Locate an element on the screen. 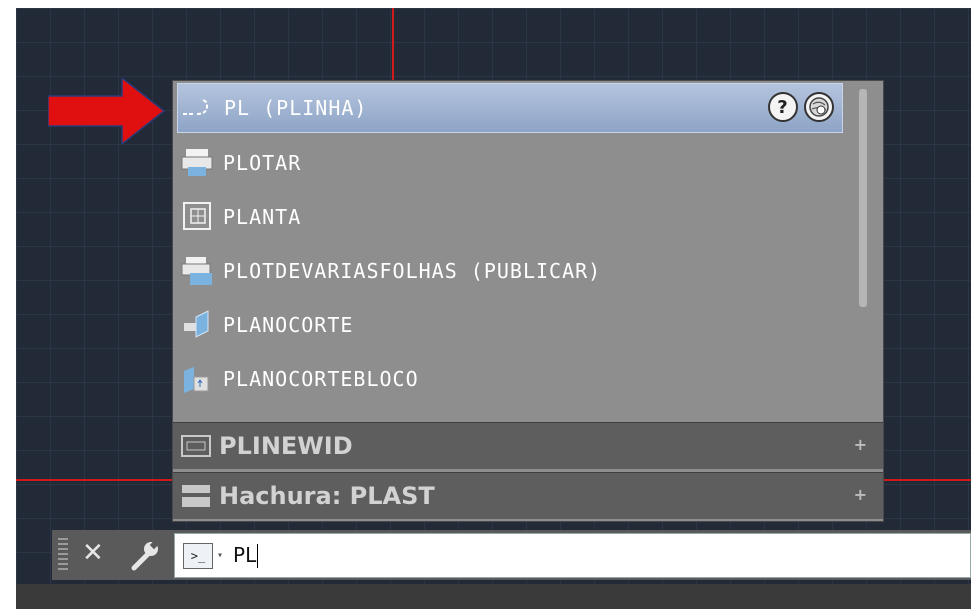 This screenshot has height=609, width=971. section-plane-icon is located at coordinates (197, 325).